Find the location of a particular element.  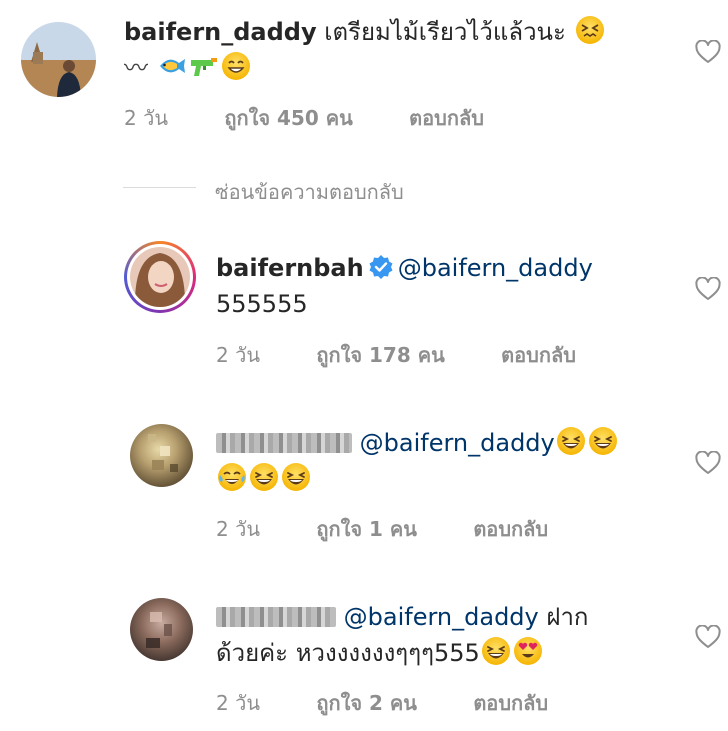

comment-meta: 2 วัน ถูกใจ 178 คน ตอบกลับ is located at coordinates (421, 355).